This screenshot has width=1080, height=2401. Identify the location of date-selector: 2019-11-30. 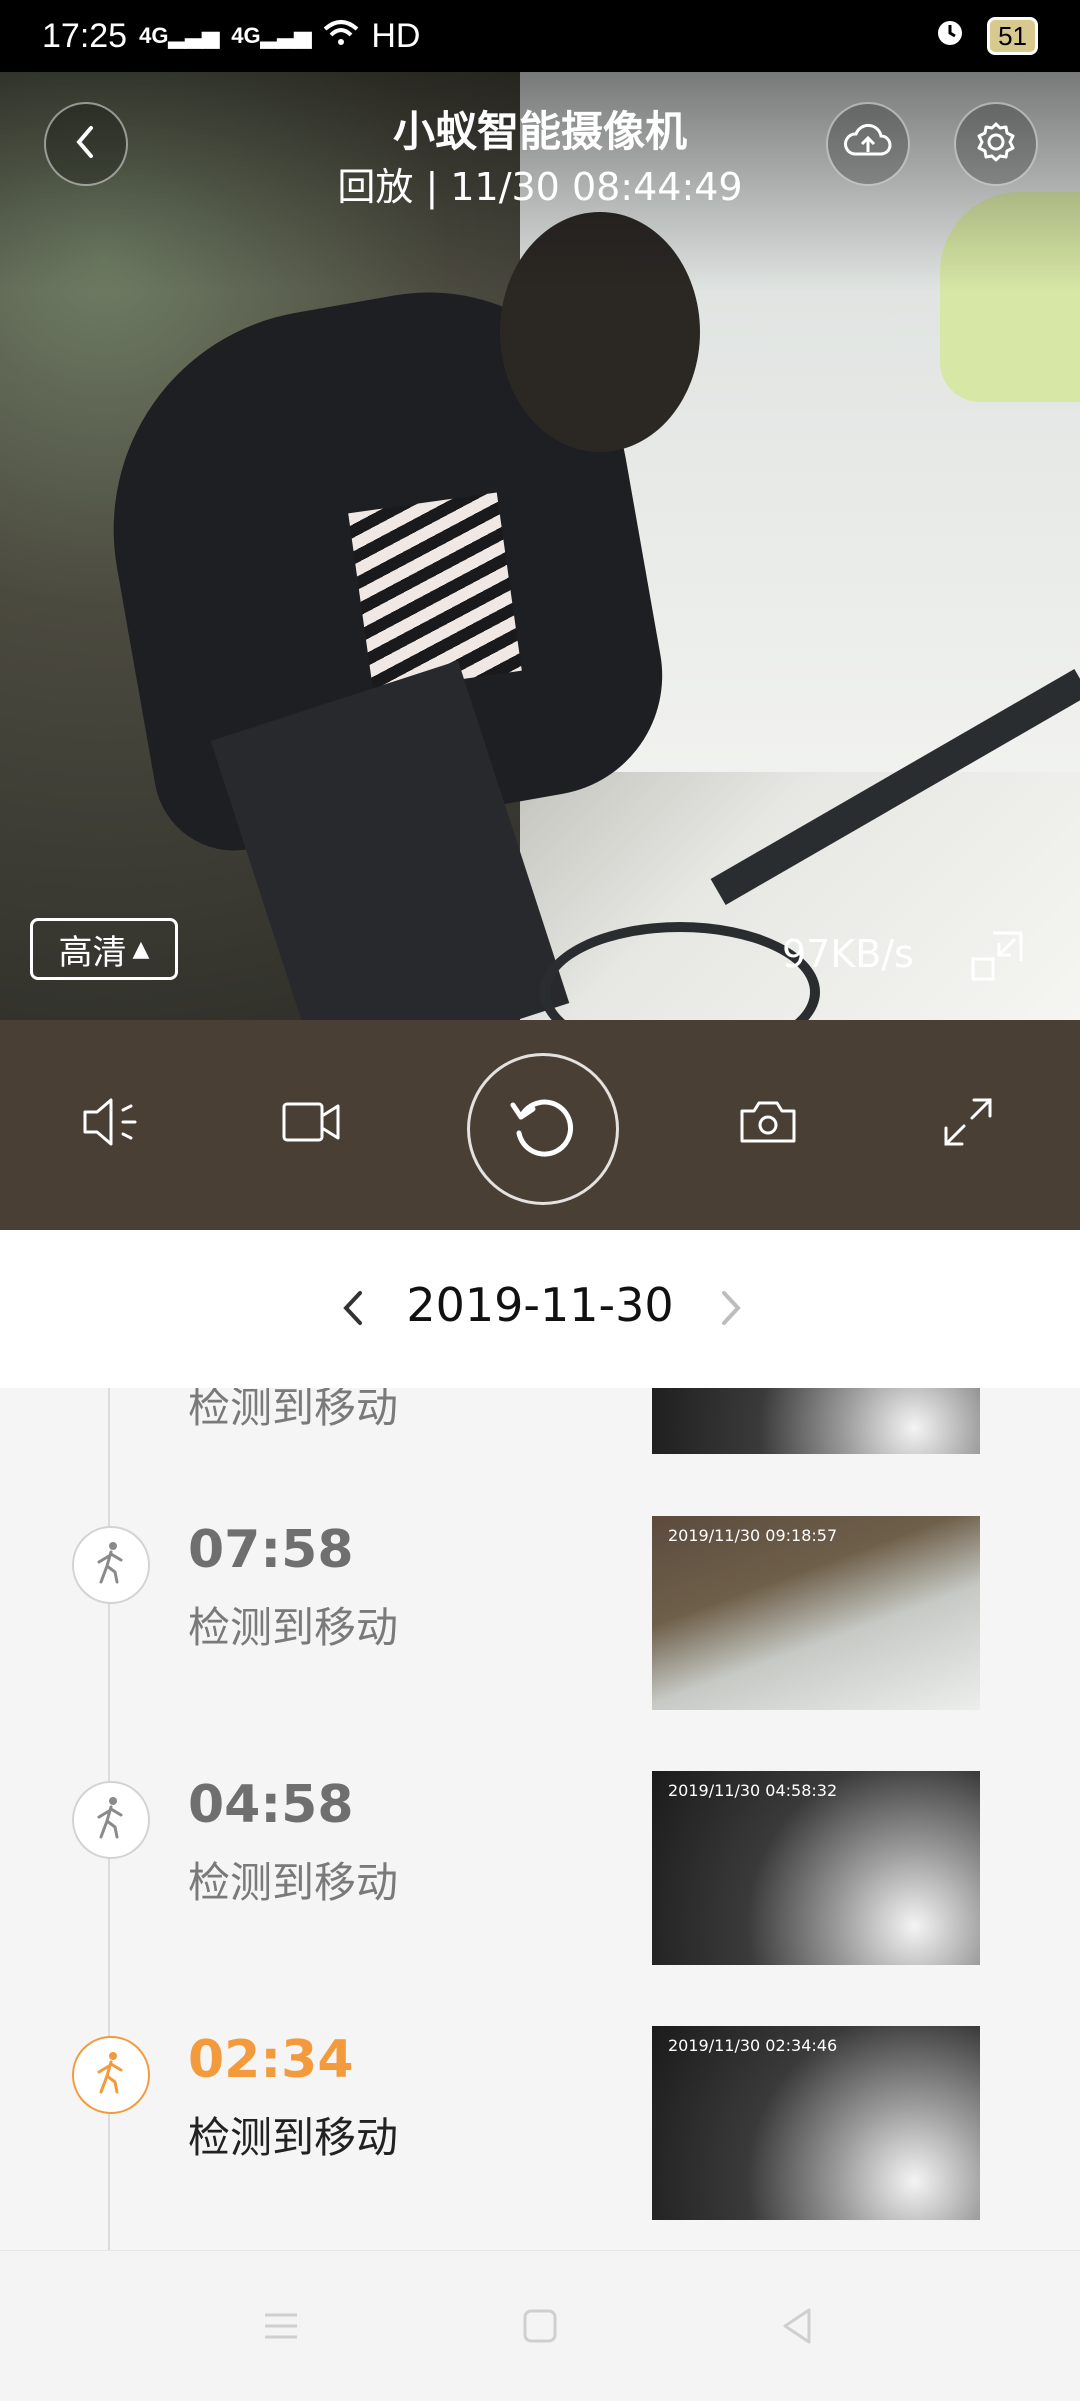
(540, 1309).